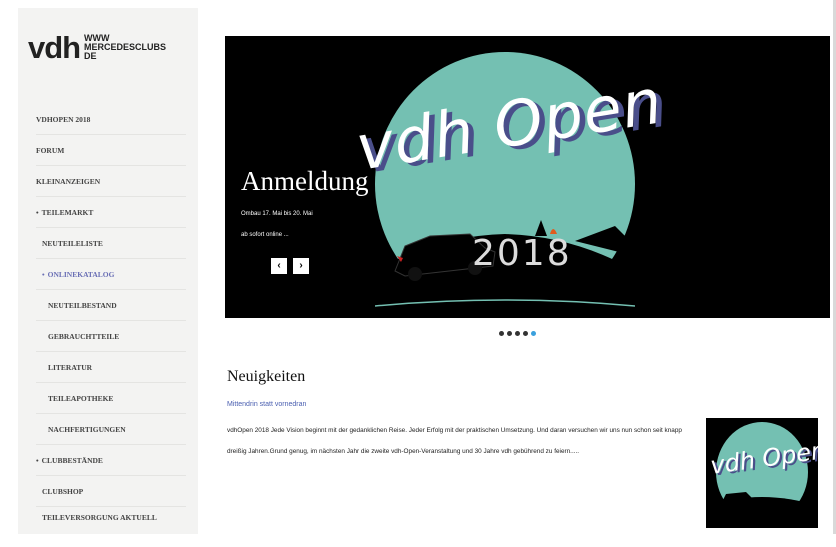 The width and height of the screenshot is (836, 547). I want to click on sidebar-item-label: NEUTEILELISTE, so click(72, 243).